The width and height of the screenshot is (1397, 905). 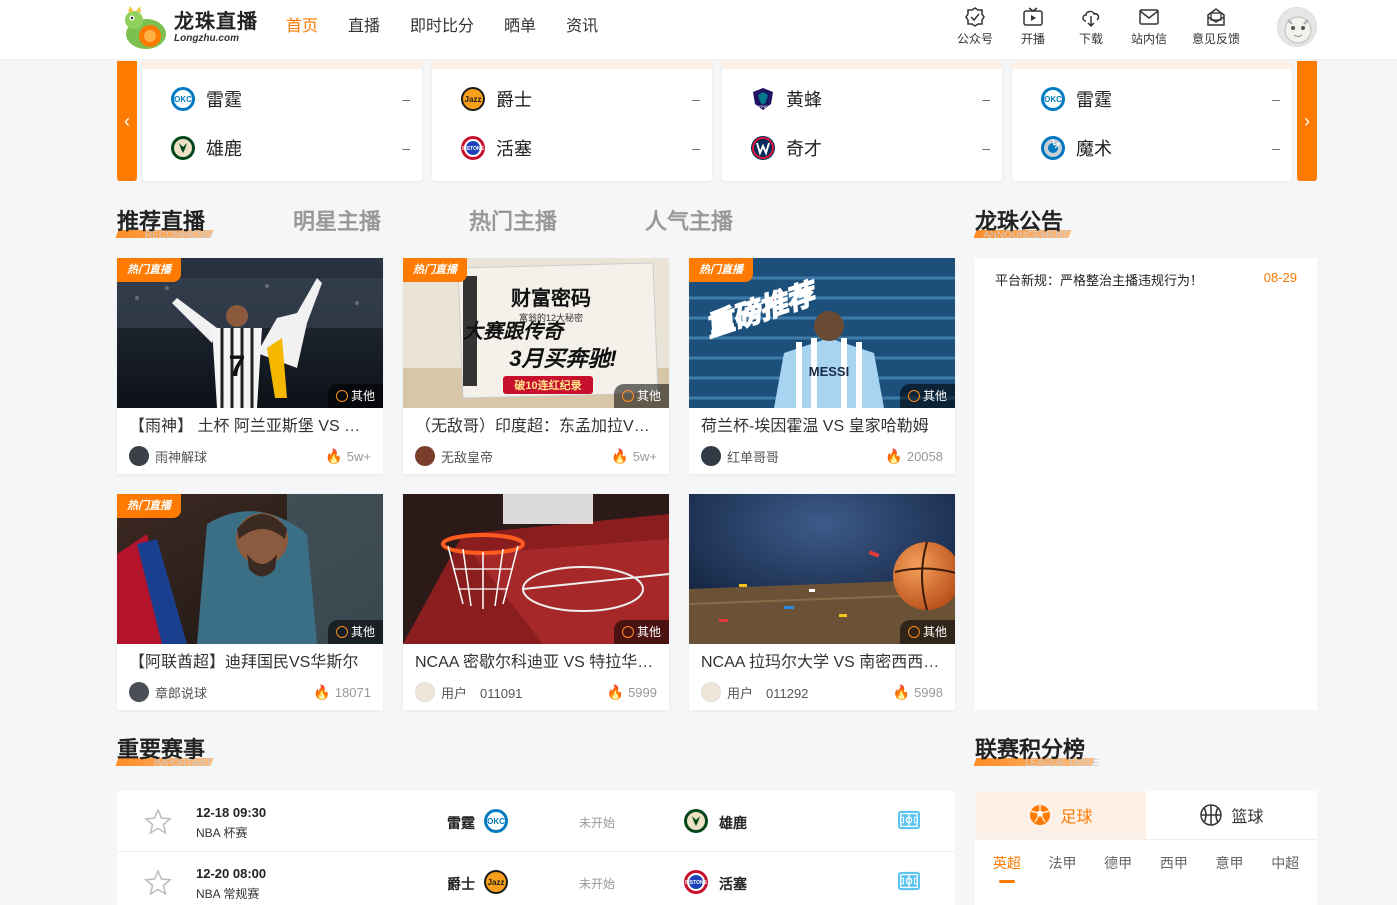 I want to click on stream-card: 7 热门直播 其他 【雨神】 土杯 阿兰亚斯堡 VS 卡… 雨神解球 🔥 5w+, so click(x=250, y=366).